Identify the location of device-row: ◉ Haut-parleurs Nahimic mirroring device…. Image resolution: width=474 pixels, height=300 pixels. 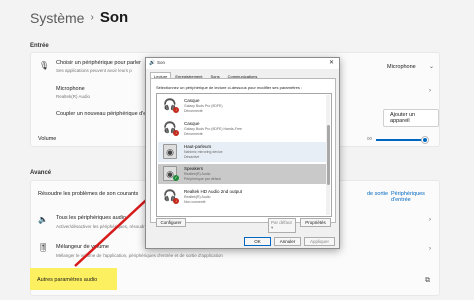
(244, 152).